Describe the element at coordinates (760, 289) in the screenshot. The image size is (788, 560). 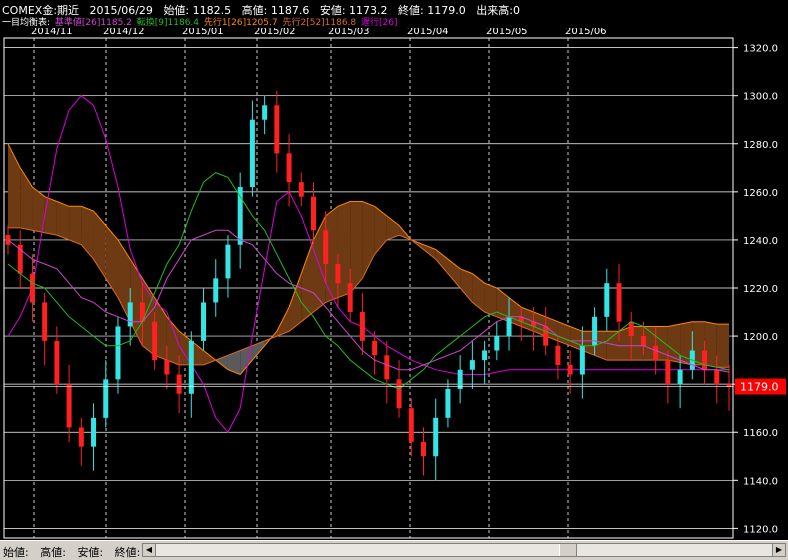
I see `y-tick-label: 1220.0` at that location.